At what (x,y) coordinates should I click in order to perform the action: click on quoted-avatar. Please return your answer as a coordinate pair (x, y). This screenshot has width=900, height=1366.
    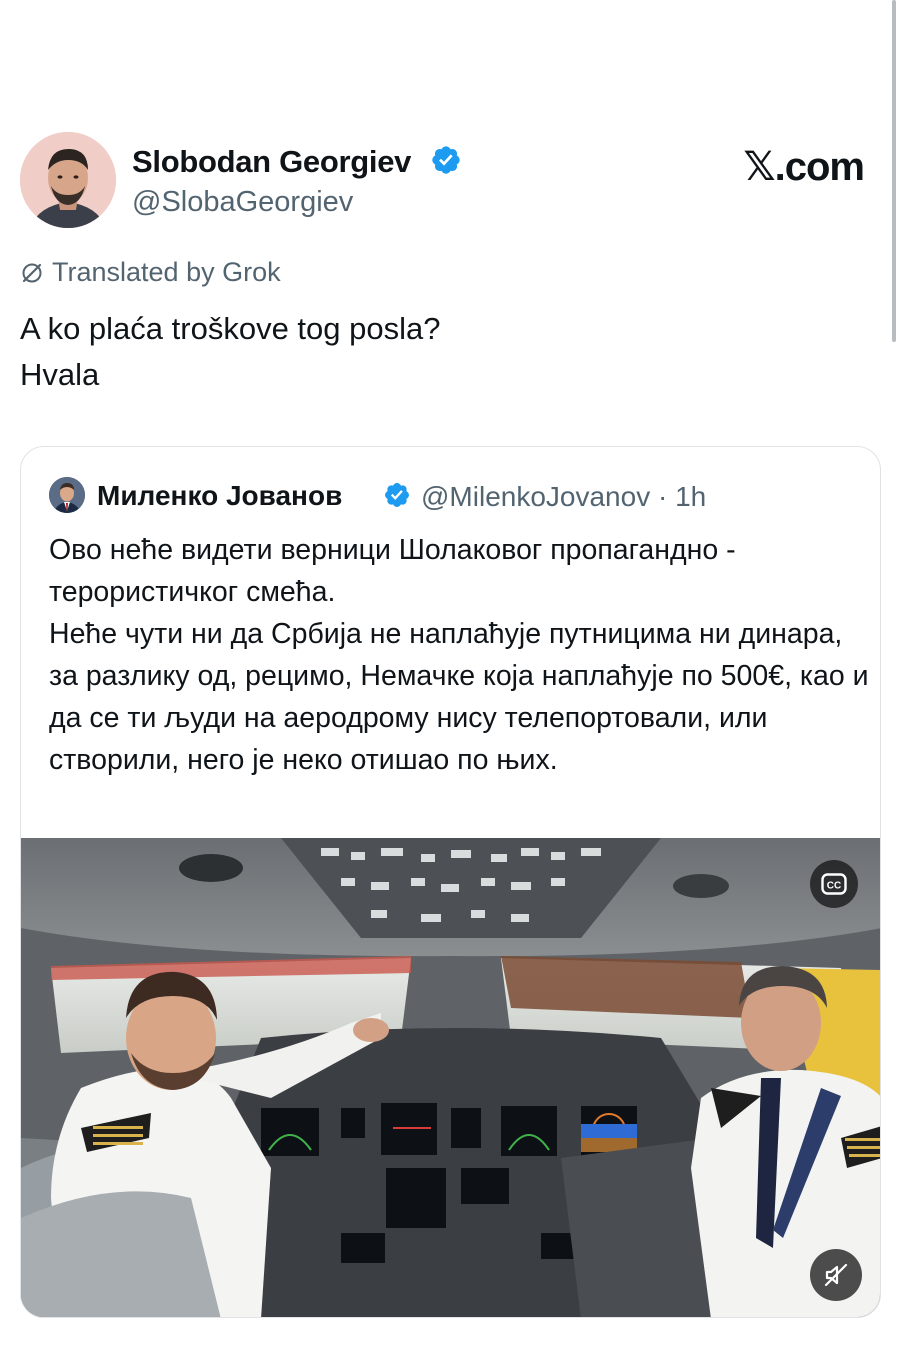
    Looking at the image, I should click on (67, 495).